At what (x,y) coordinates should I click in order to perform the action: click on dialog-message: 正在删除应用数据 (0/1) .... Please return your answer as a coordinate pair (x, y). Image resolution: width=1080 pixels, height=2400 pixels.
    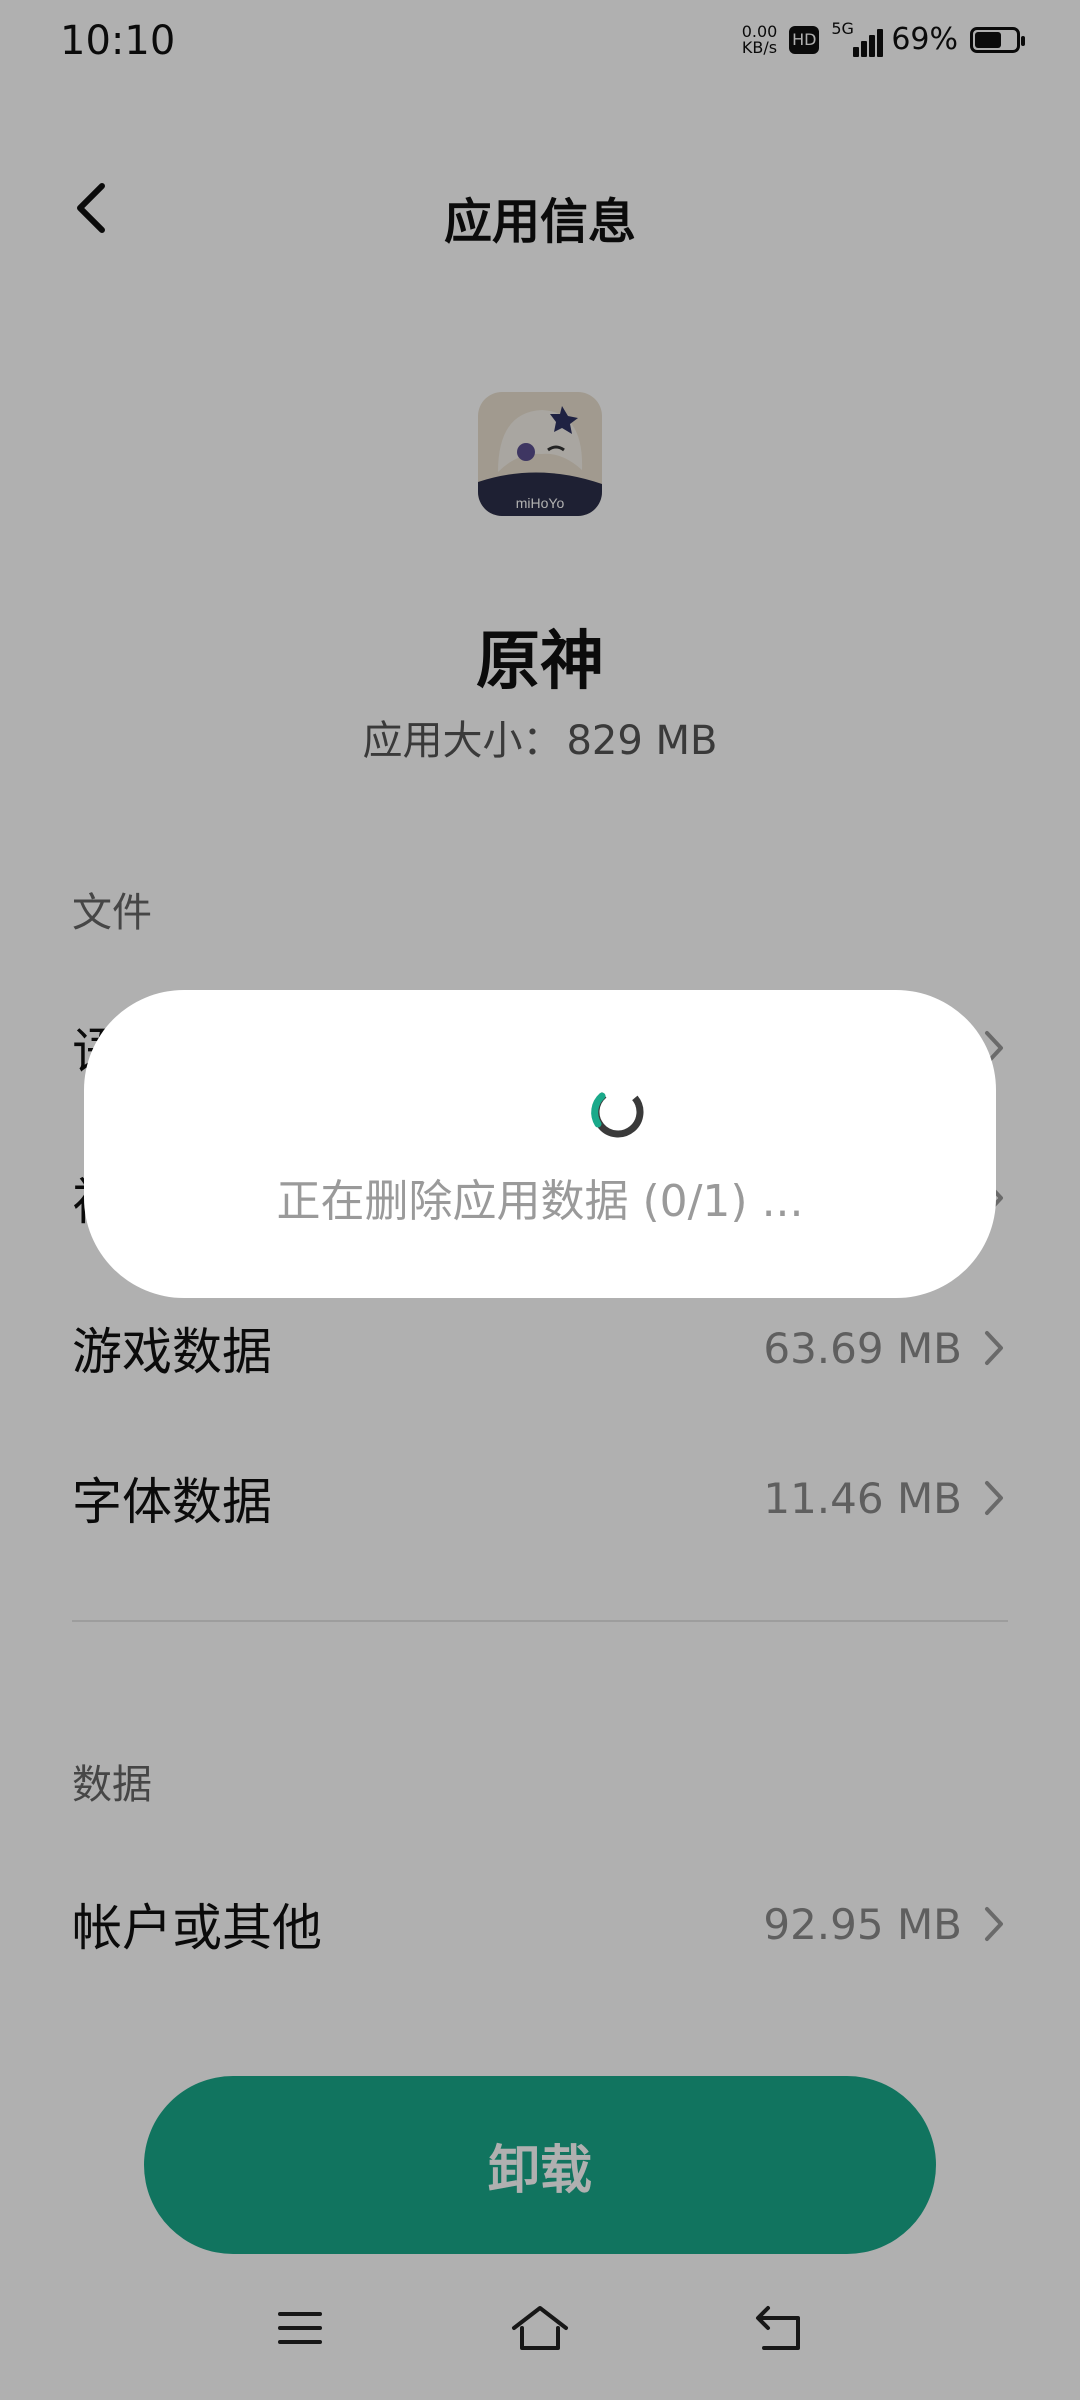
    Looking at the image, I should click on (540, 1201).